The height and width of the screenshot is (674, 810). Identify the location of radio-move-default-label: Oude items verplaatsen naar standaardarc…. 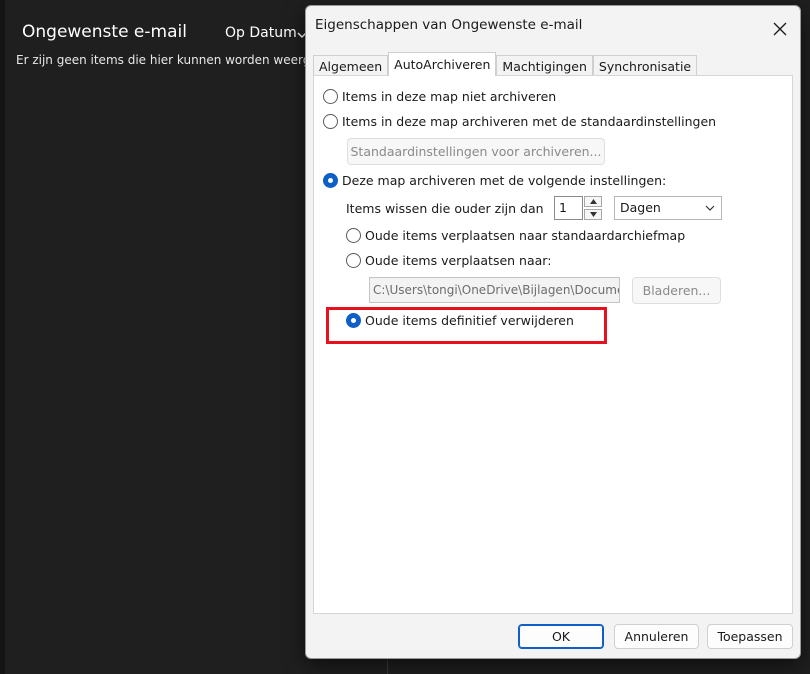
(525, 235).